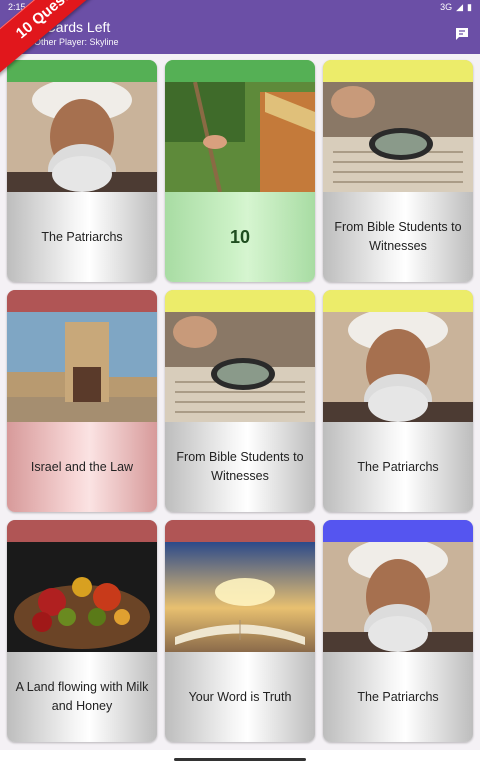 This screenshot has height=768, width=480. What do you see at coordinates (240, 34) in the screenshot?
I see `app-bar: 4 Cards Left Other Player: Skyline` at bounding box center [240, 34].